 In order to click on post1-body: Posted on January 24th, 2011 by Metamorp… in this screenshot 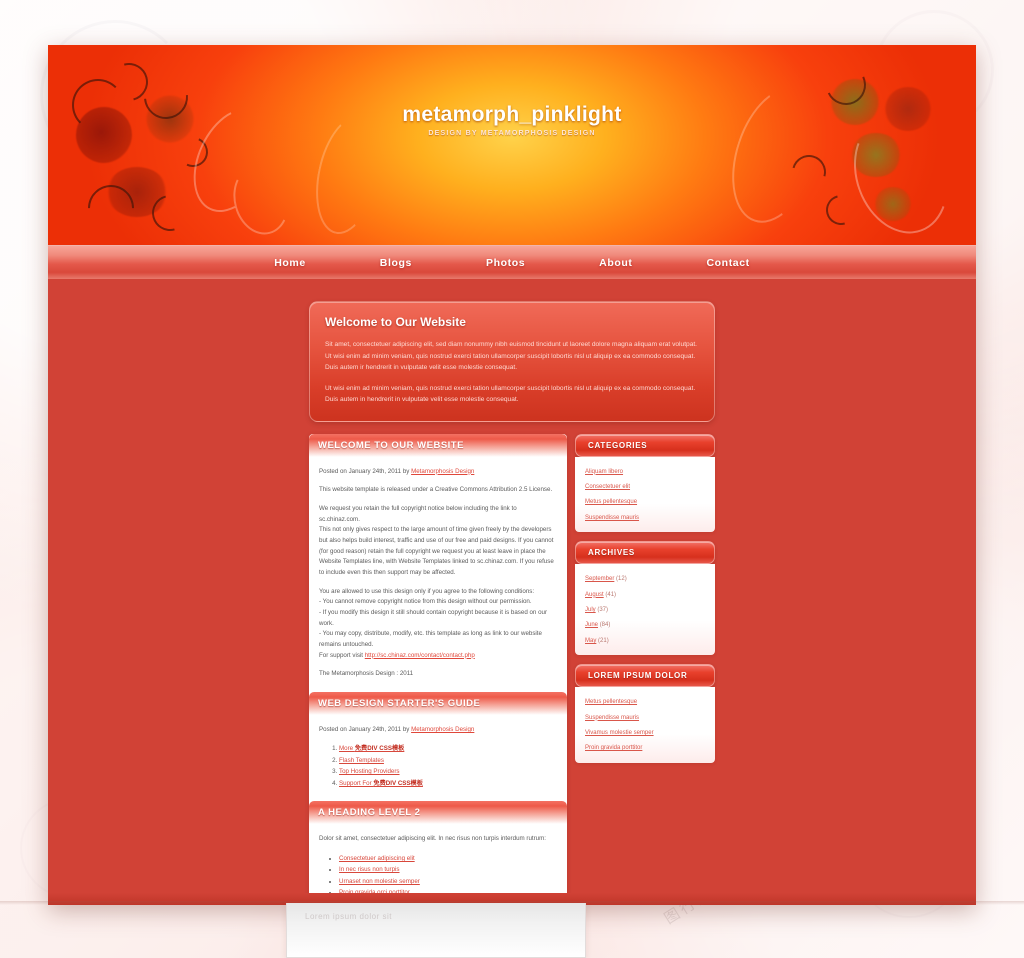, I will do `click(438, 574)`.